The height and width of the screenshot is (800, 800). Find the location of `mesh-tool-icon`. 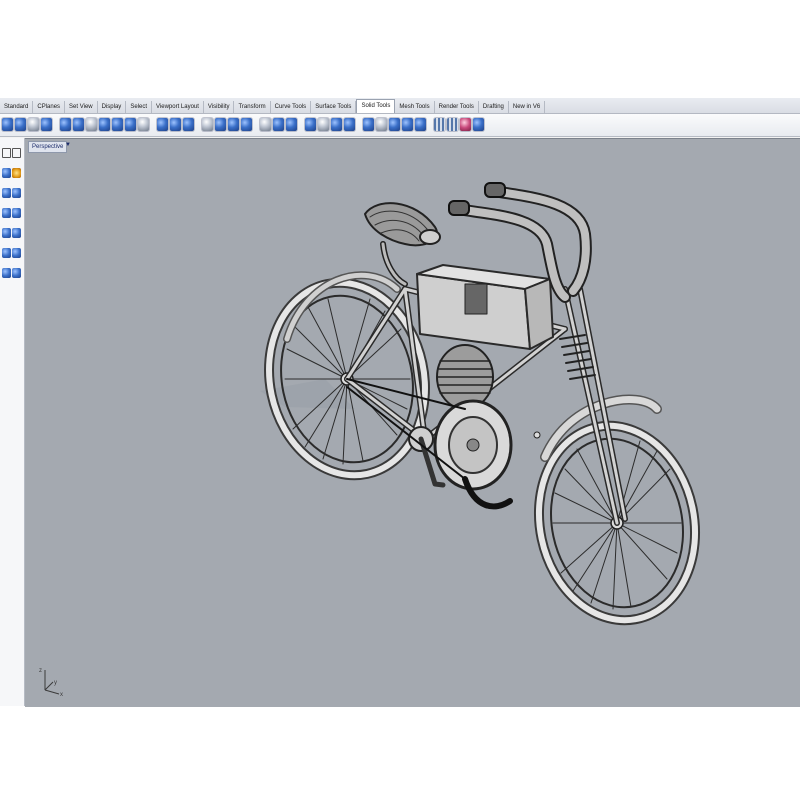

mesh-tool-icon is located at coordinates (16, 253).